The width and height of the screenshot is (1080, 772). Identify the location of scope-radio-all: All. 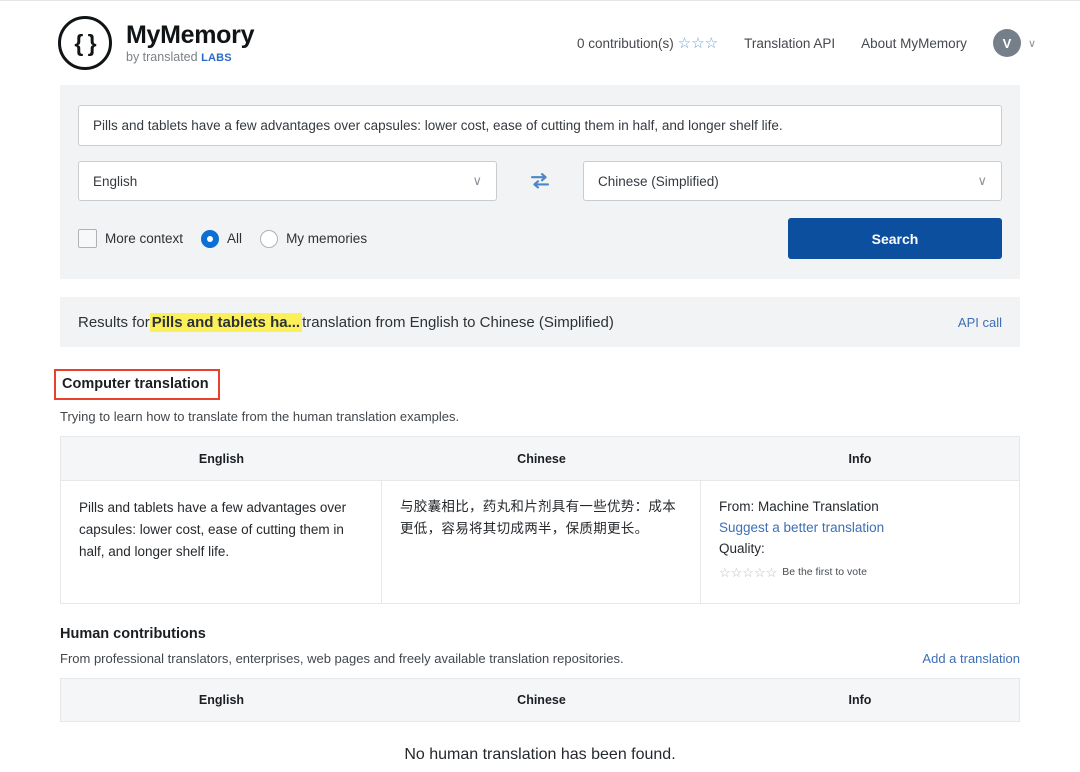
(222, 238).